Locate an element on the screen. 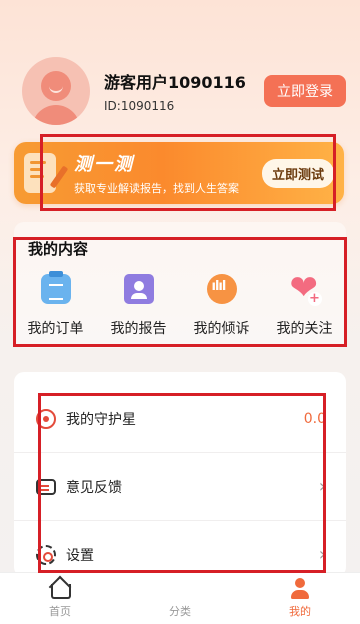  profile-header: 游客用户1090116 ID:1090116 立即登录 is located at coordinates (184, 91).